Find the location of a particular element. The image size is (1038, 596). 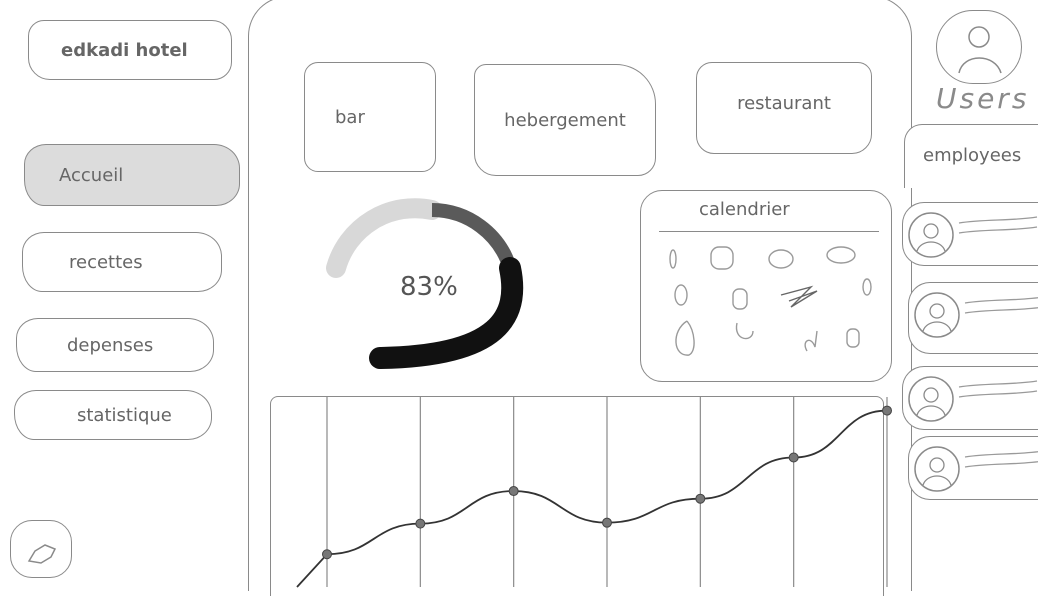

progress-gauge: 83% is located at coordinates (425, 286).